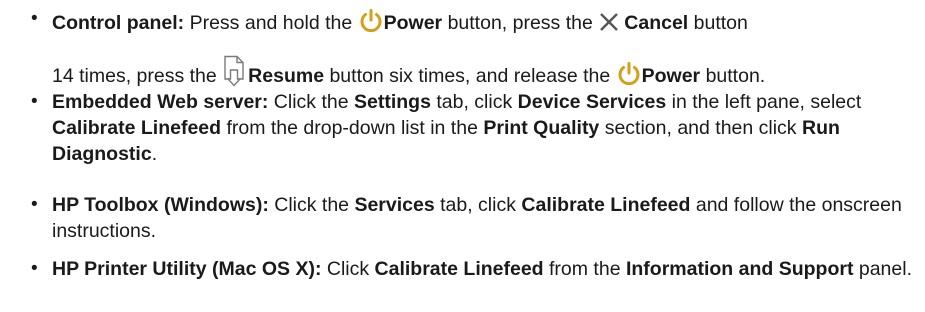  I want to click on resume-label: Resume, so click(286, 76).